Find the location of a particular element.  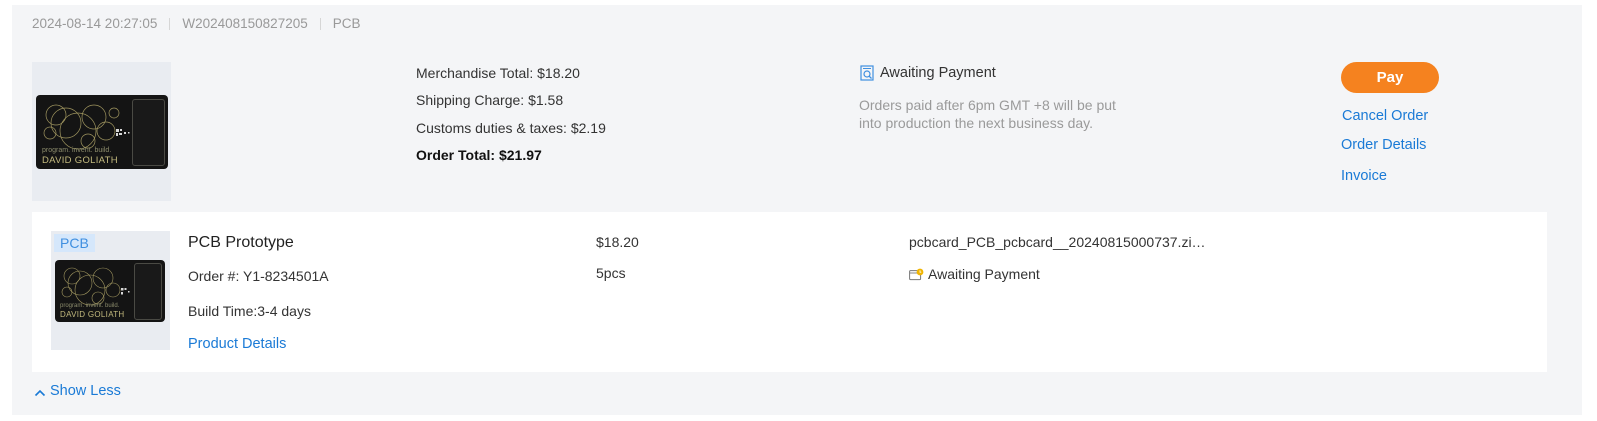

order-datetime: 2024-08-14 20:27:05 is located at coordinates (95, 23).